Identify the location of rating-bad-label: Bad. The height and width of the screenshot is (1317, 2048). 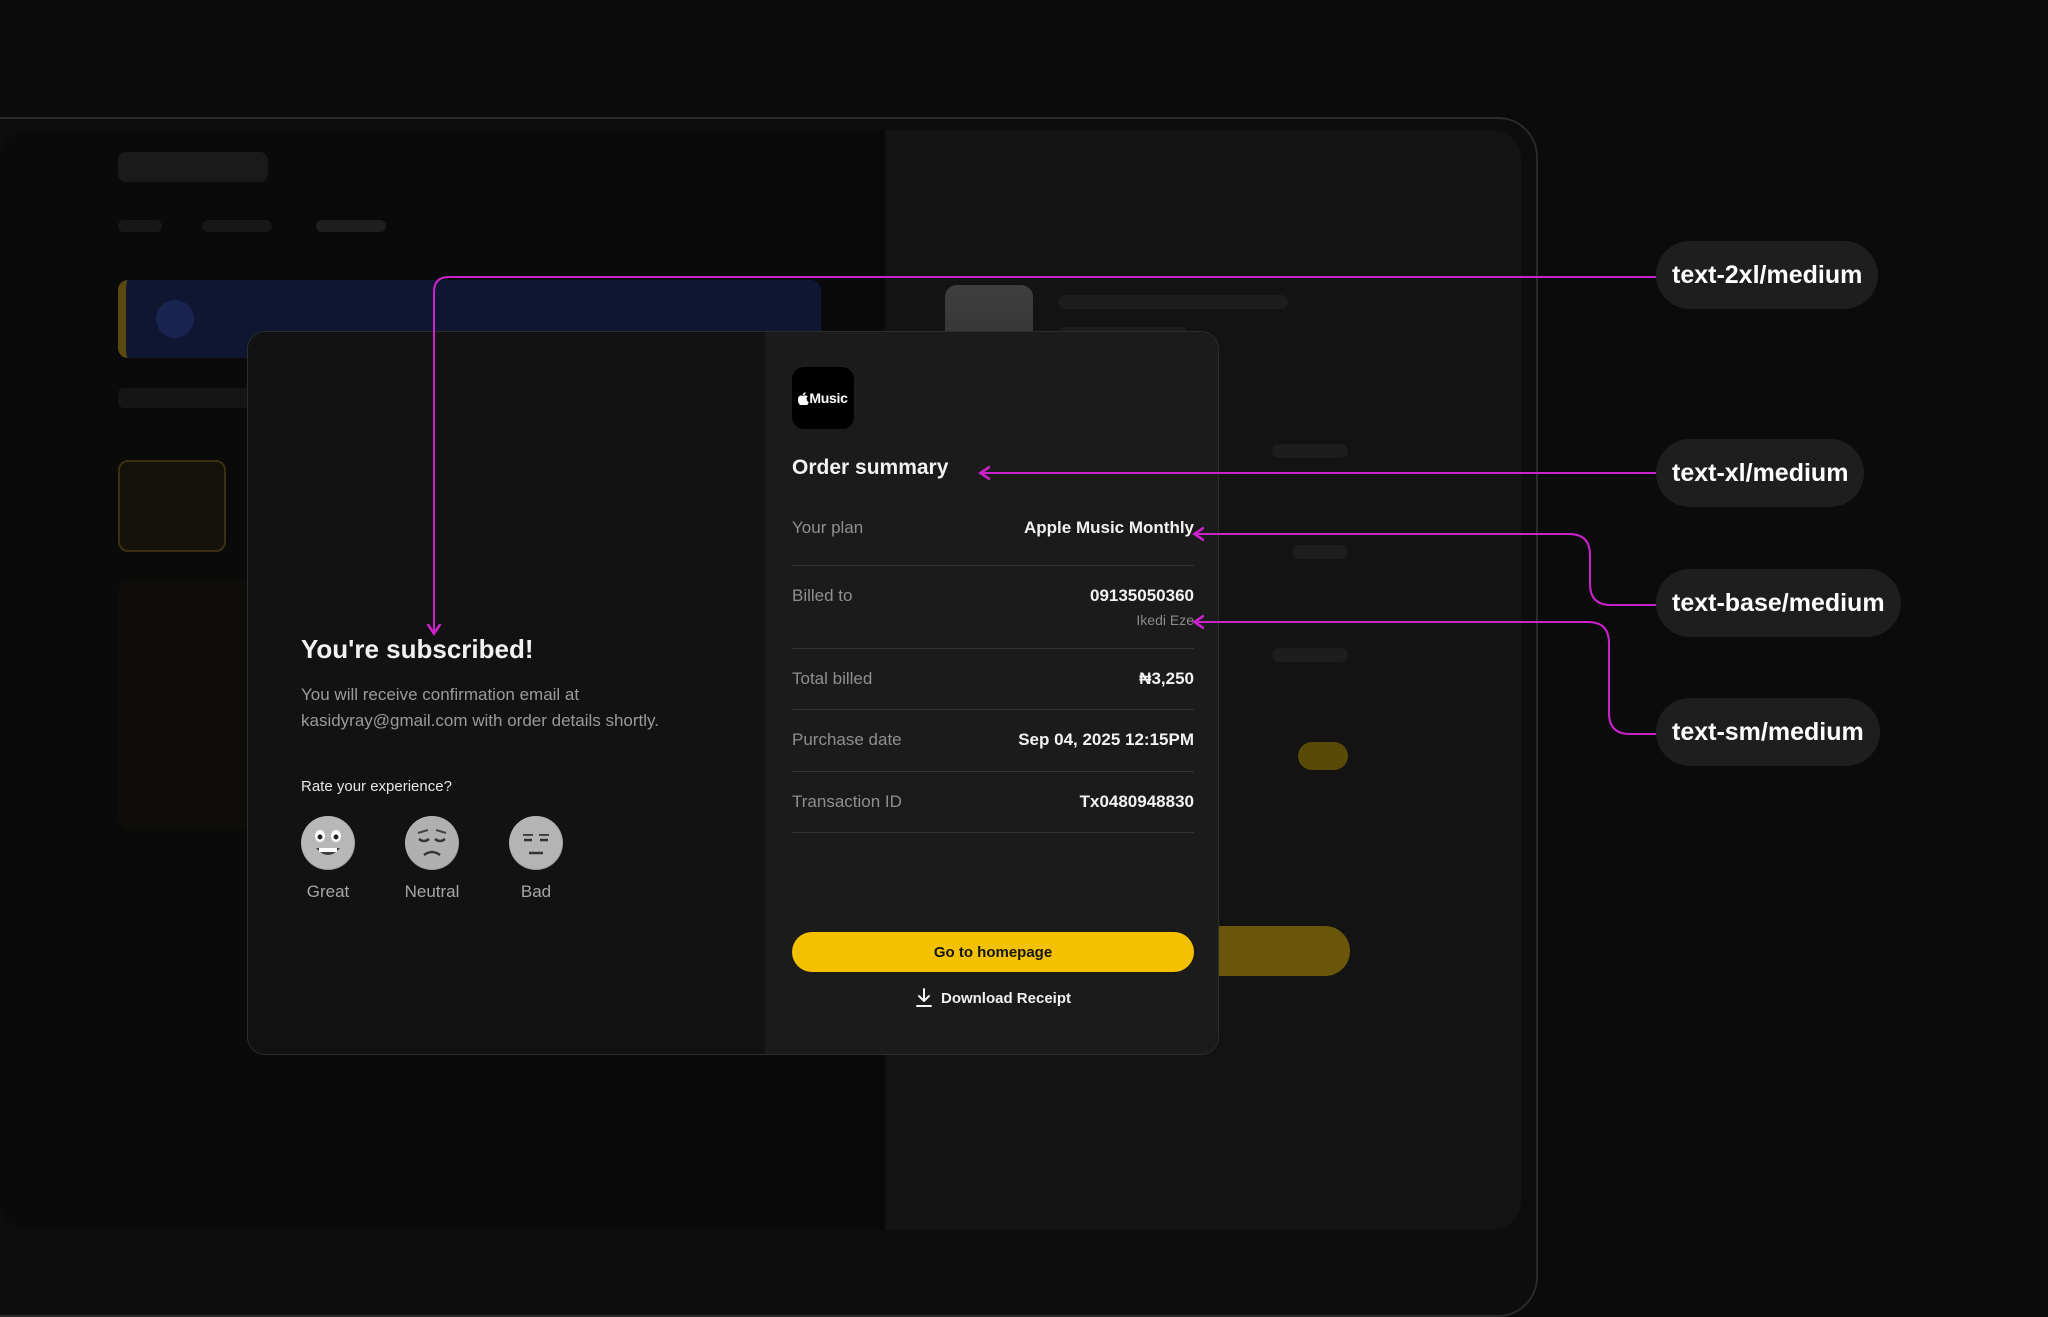
(536, 891).